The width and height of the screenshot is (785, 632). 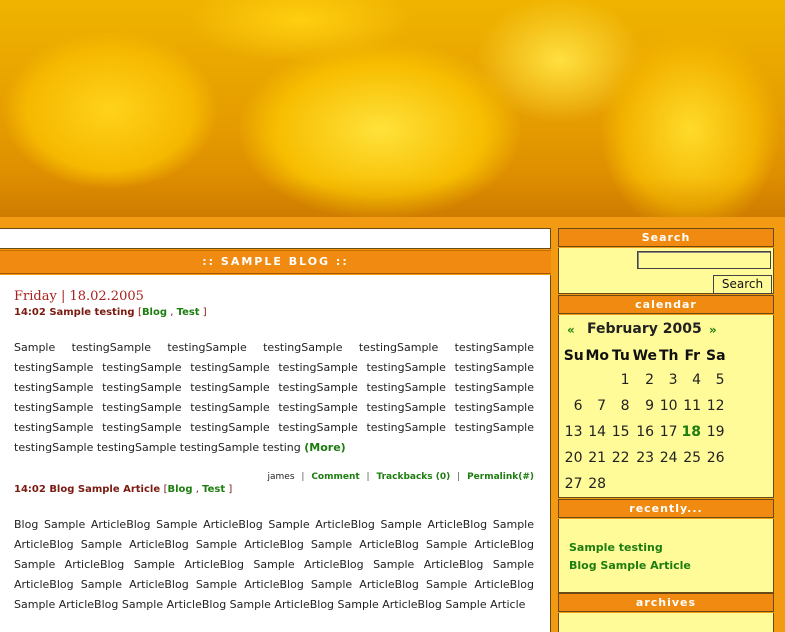 I want to click on calendar-week: 20 21 22 23 24 25 26, so click(x=645, y=458).